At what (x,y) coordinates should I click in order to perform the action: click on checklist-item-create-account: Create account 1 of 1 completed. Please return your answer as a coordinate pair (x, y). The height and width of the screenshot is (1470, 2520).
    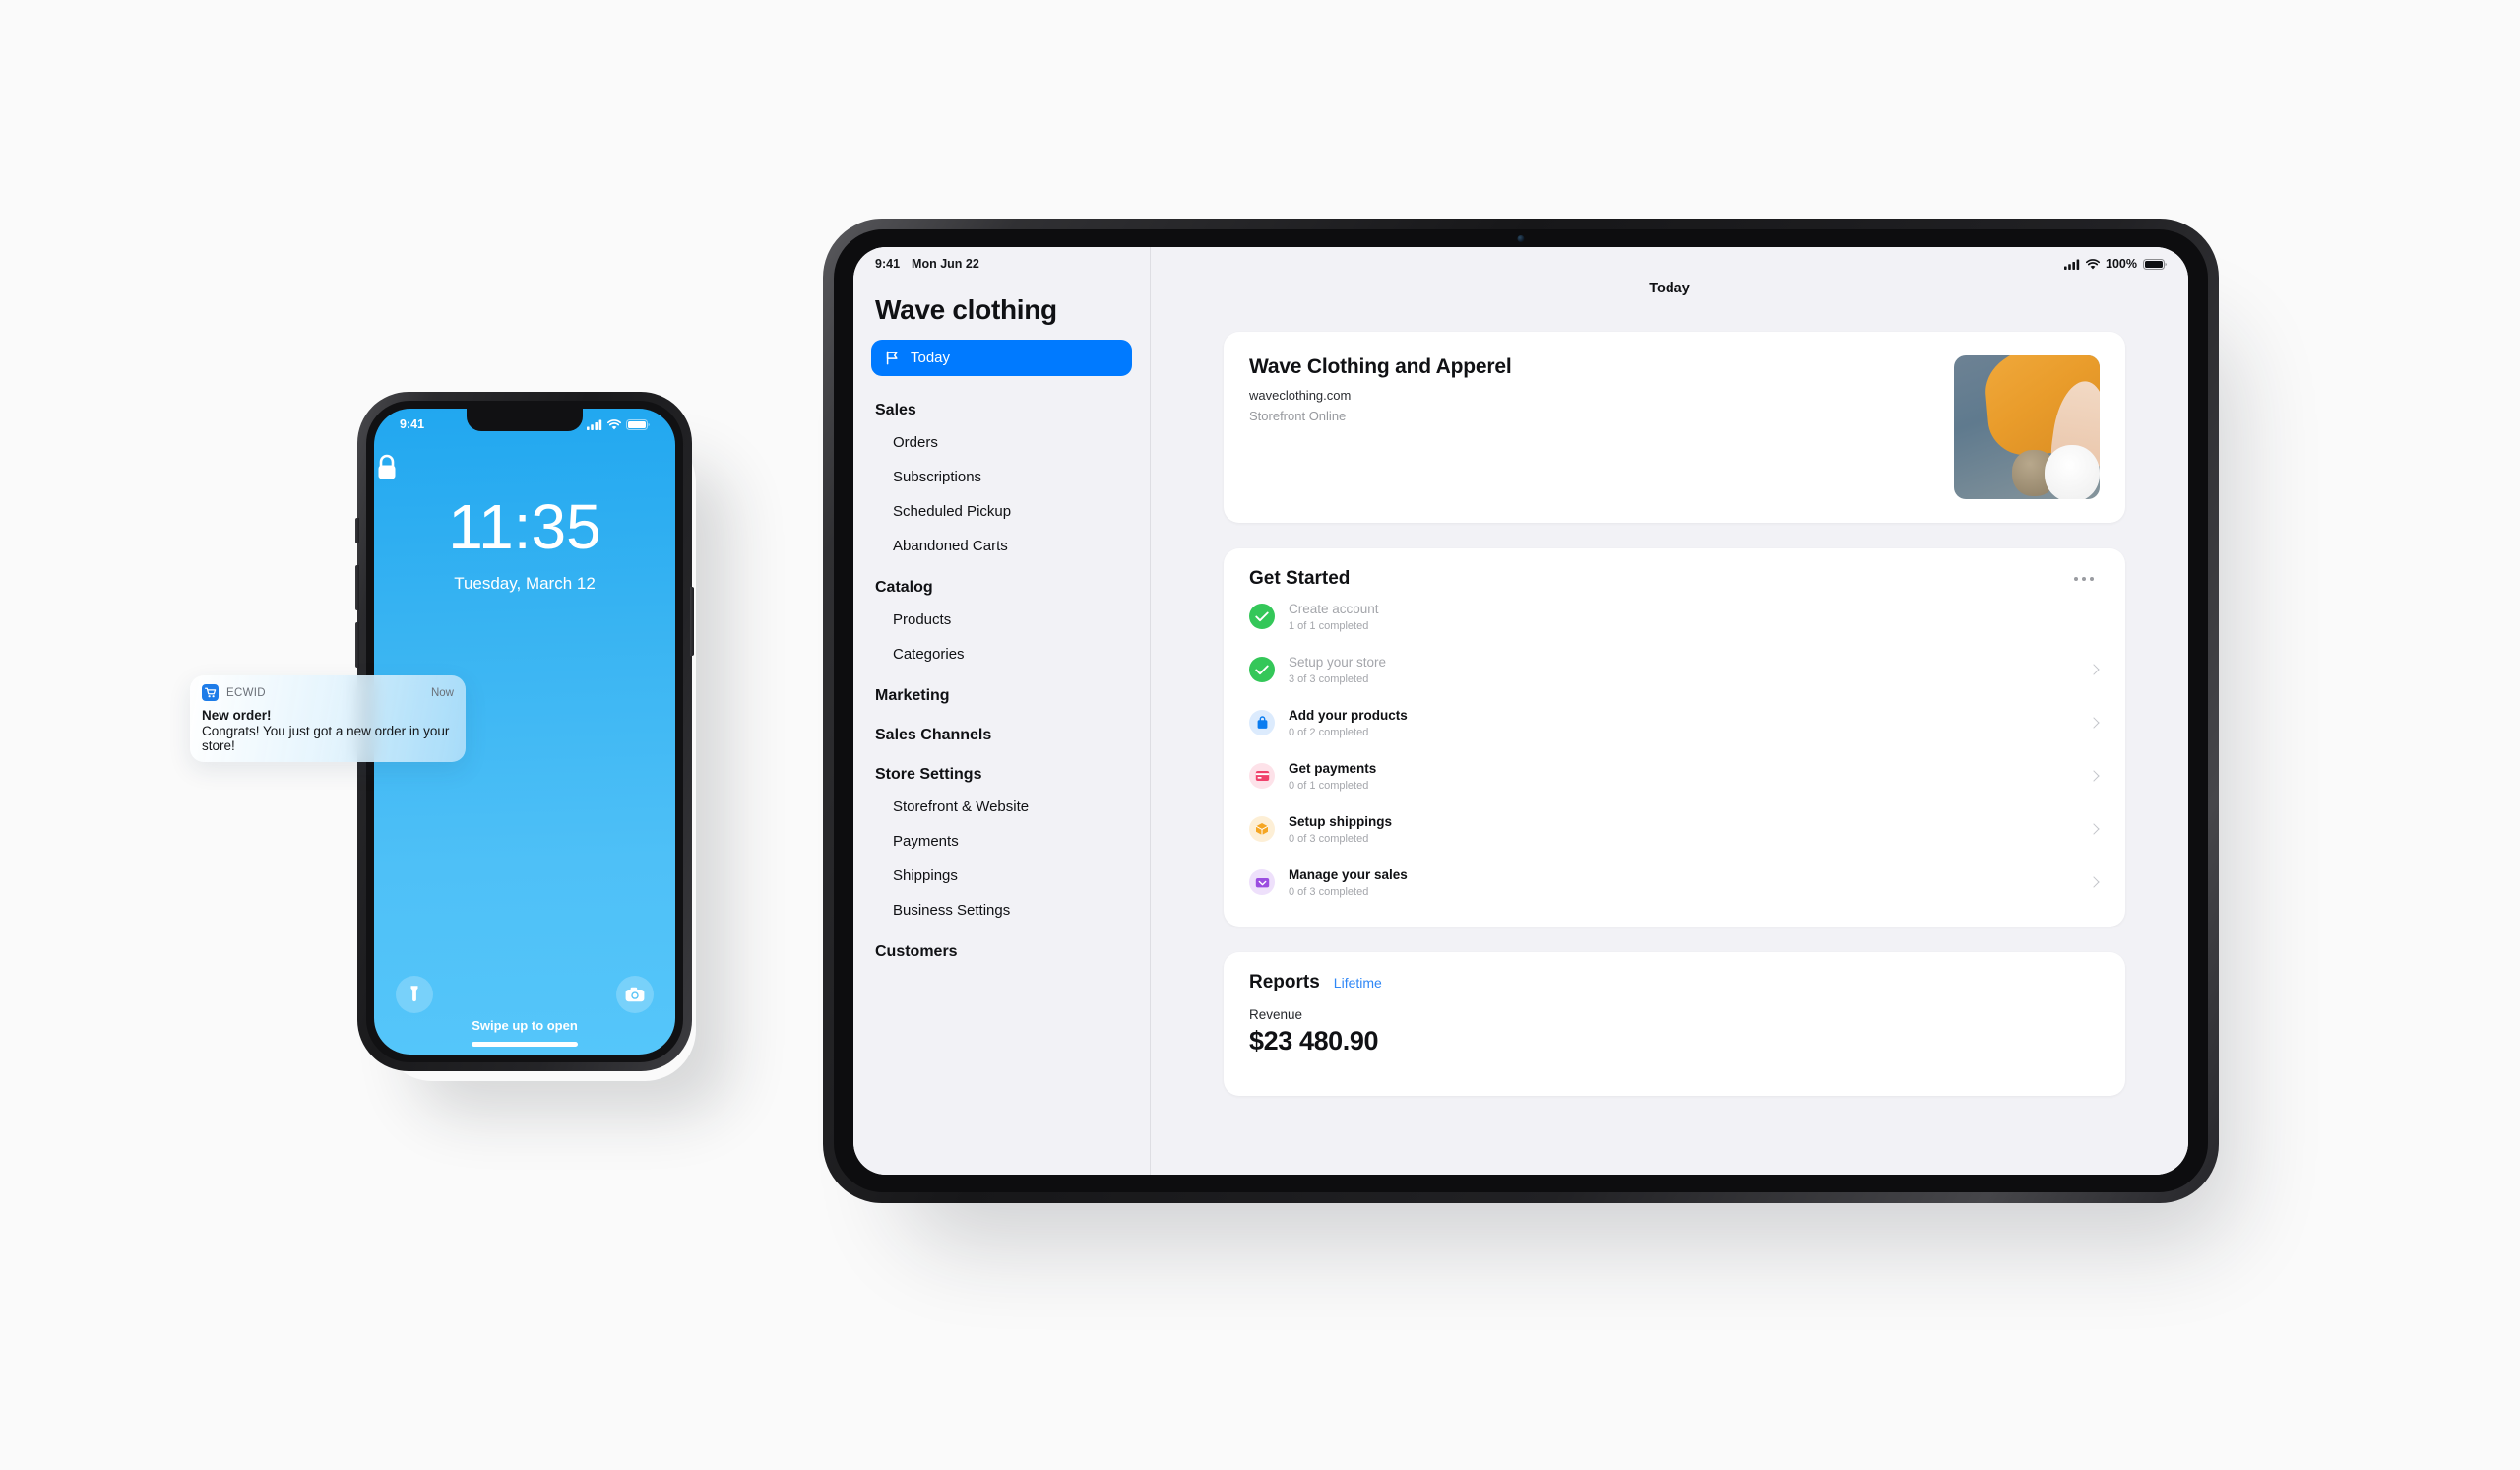
    Looking at the image, I should click on (1674, 616).